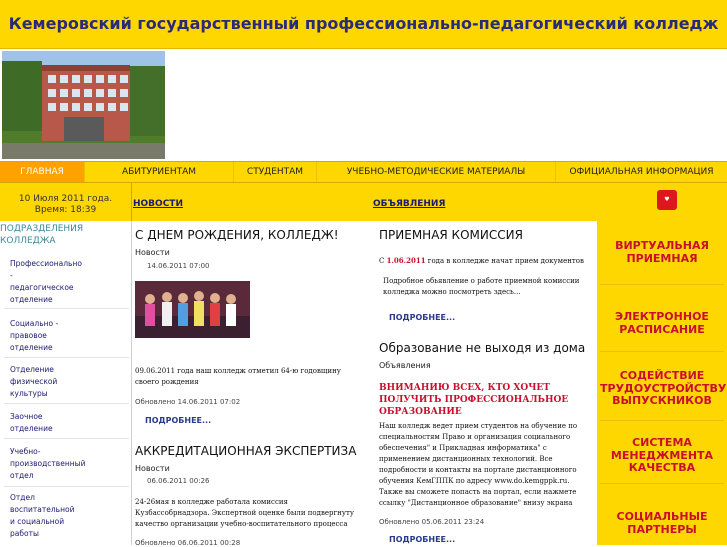 Image resolution: width=727 pixels, height=547 pixels. I want to click on ad-updated: Обновлено 05.06.2011 23:24, so click(432, 522).